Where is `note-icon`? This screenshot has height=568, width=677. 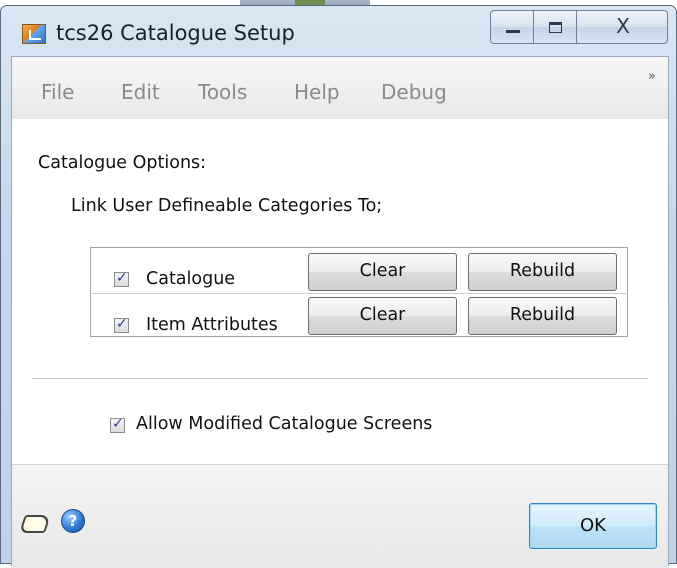 note-icon is located at coordinates (35, 524).